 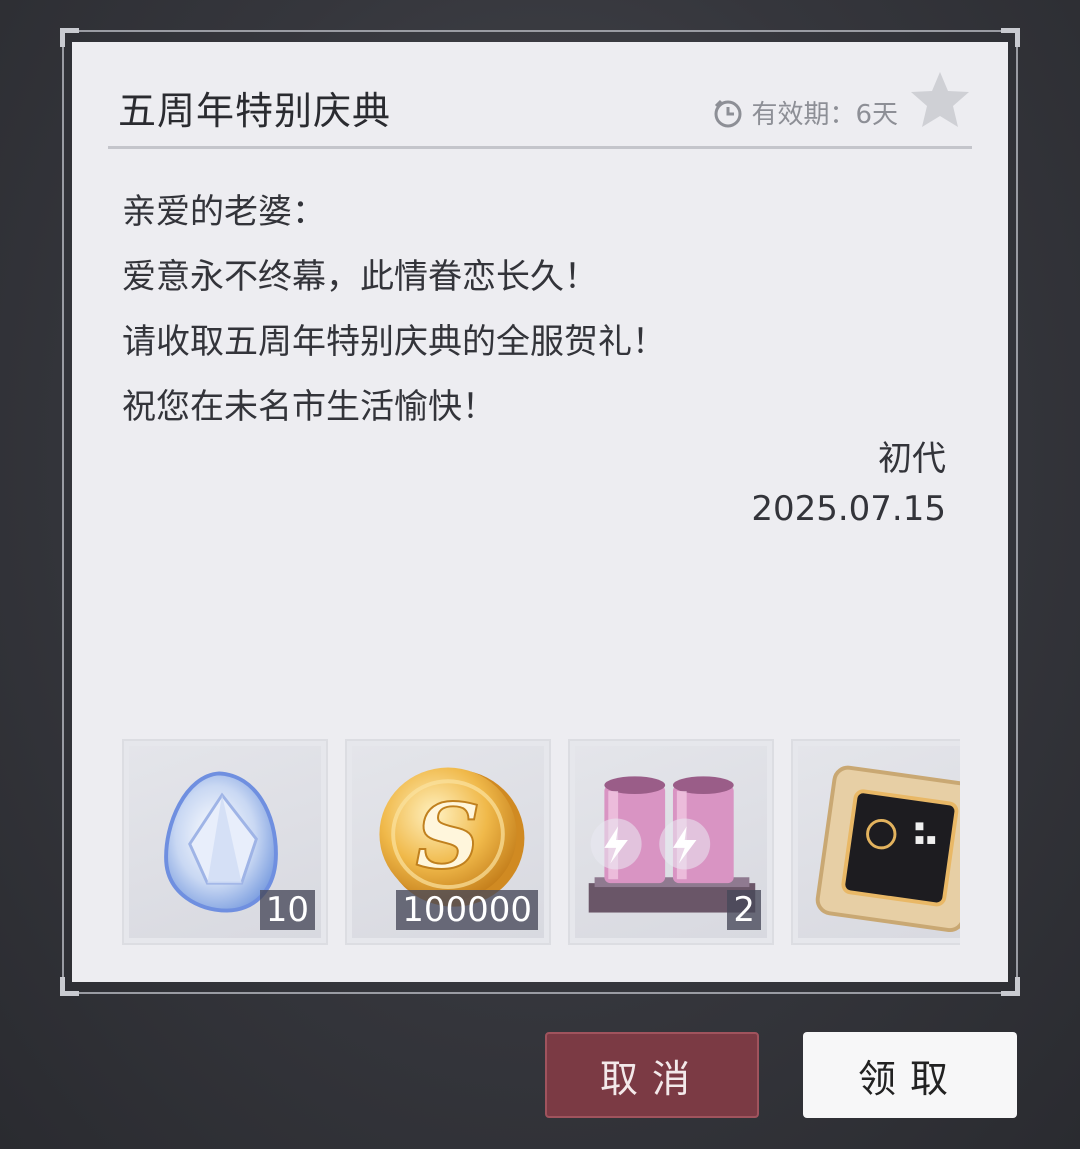 I want to click on body-line: 祝您在未名市生活愉快！, so click(x=309, y=407).